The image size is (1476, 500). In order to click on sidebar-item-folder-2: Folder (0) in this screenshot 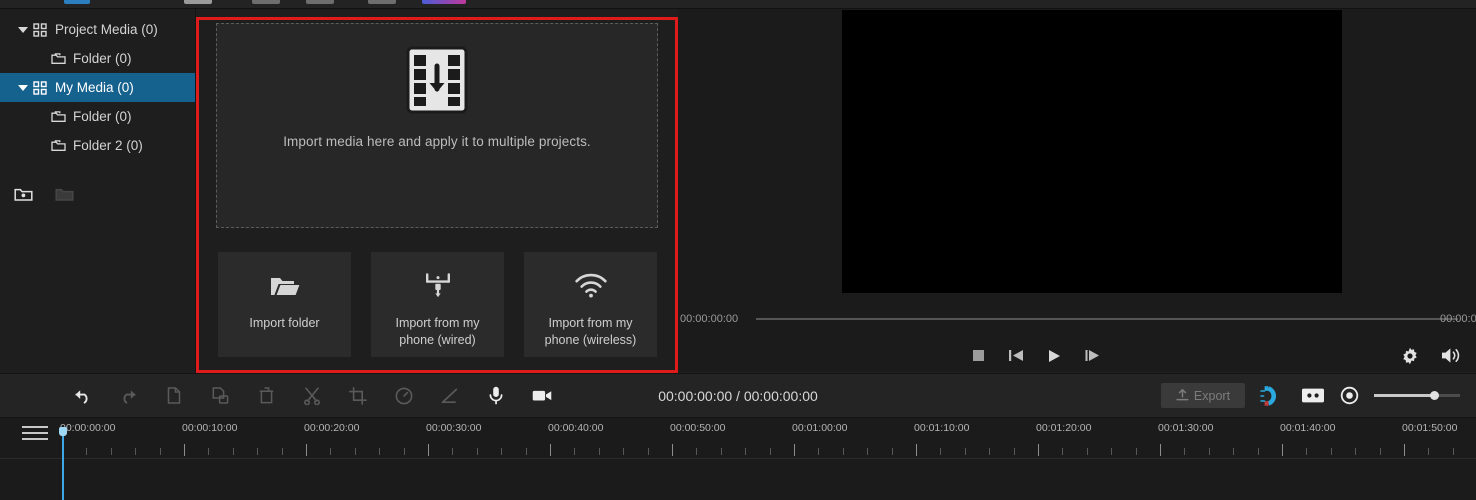, I will do `click(97, 116)`.